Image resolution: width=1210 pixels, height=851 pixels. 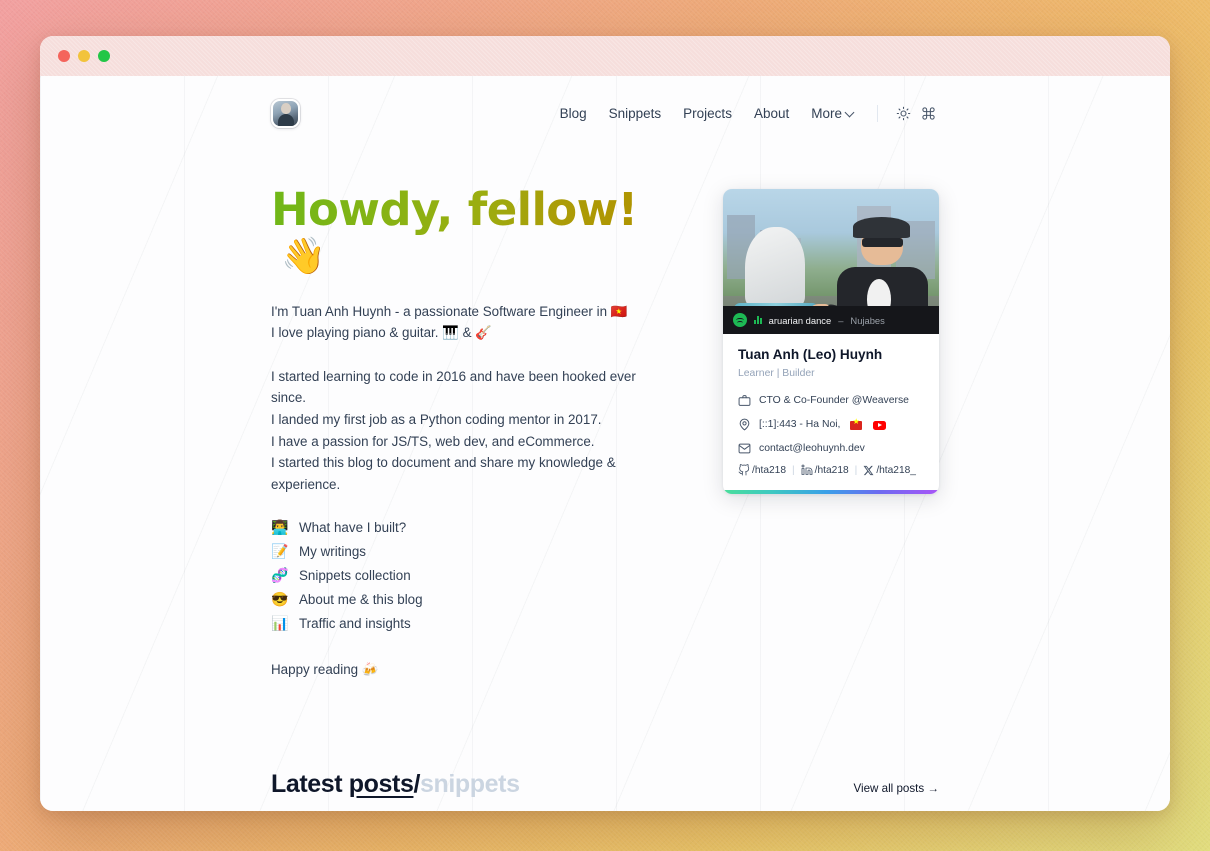 What do you see at coordinates (64, 56) in the screenshot?
I see `close-window-button` at bounding box center [64, 56].